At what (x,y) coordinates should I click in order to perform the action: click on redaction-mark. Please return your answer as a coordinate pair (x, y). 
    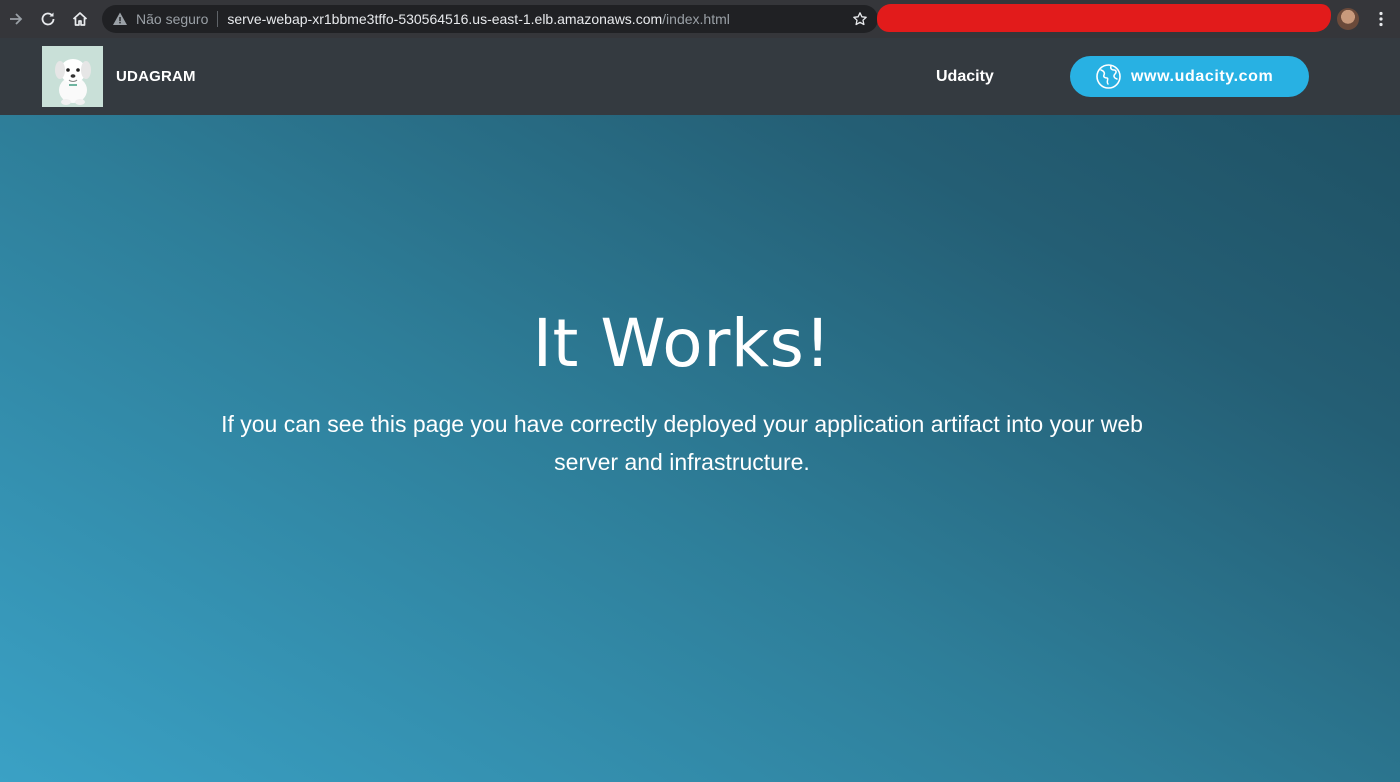
    Looking at the image, I should click on (1104, 18).